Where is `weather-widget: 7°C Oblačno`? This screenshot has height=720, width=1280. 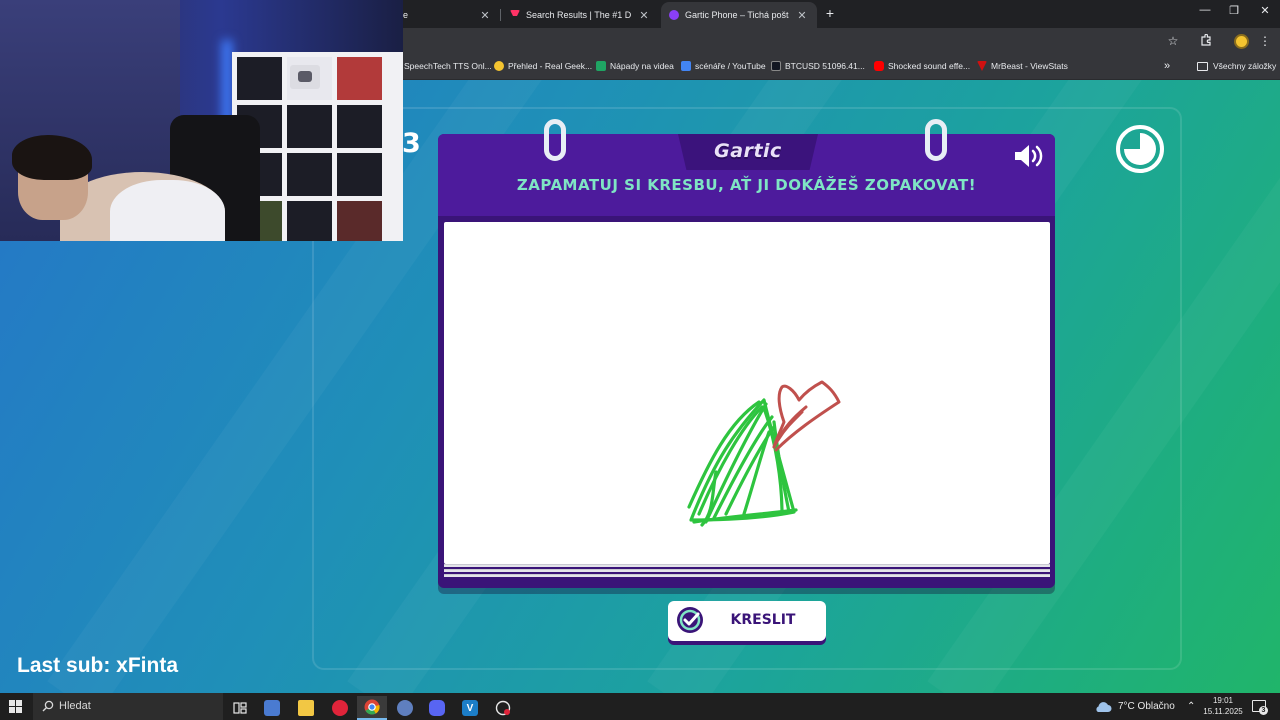 weather-widget: 7°C Oblačno is located at coordinates (1134, 706).